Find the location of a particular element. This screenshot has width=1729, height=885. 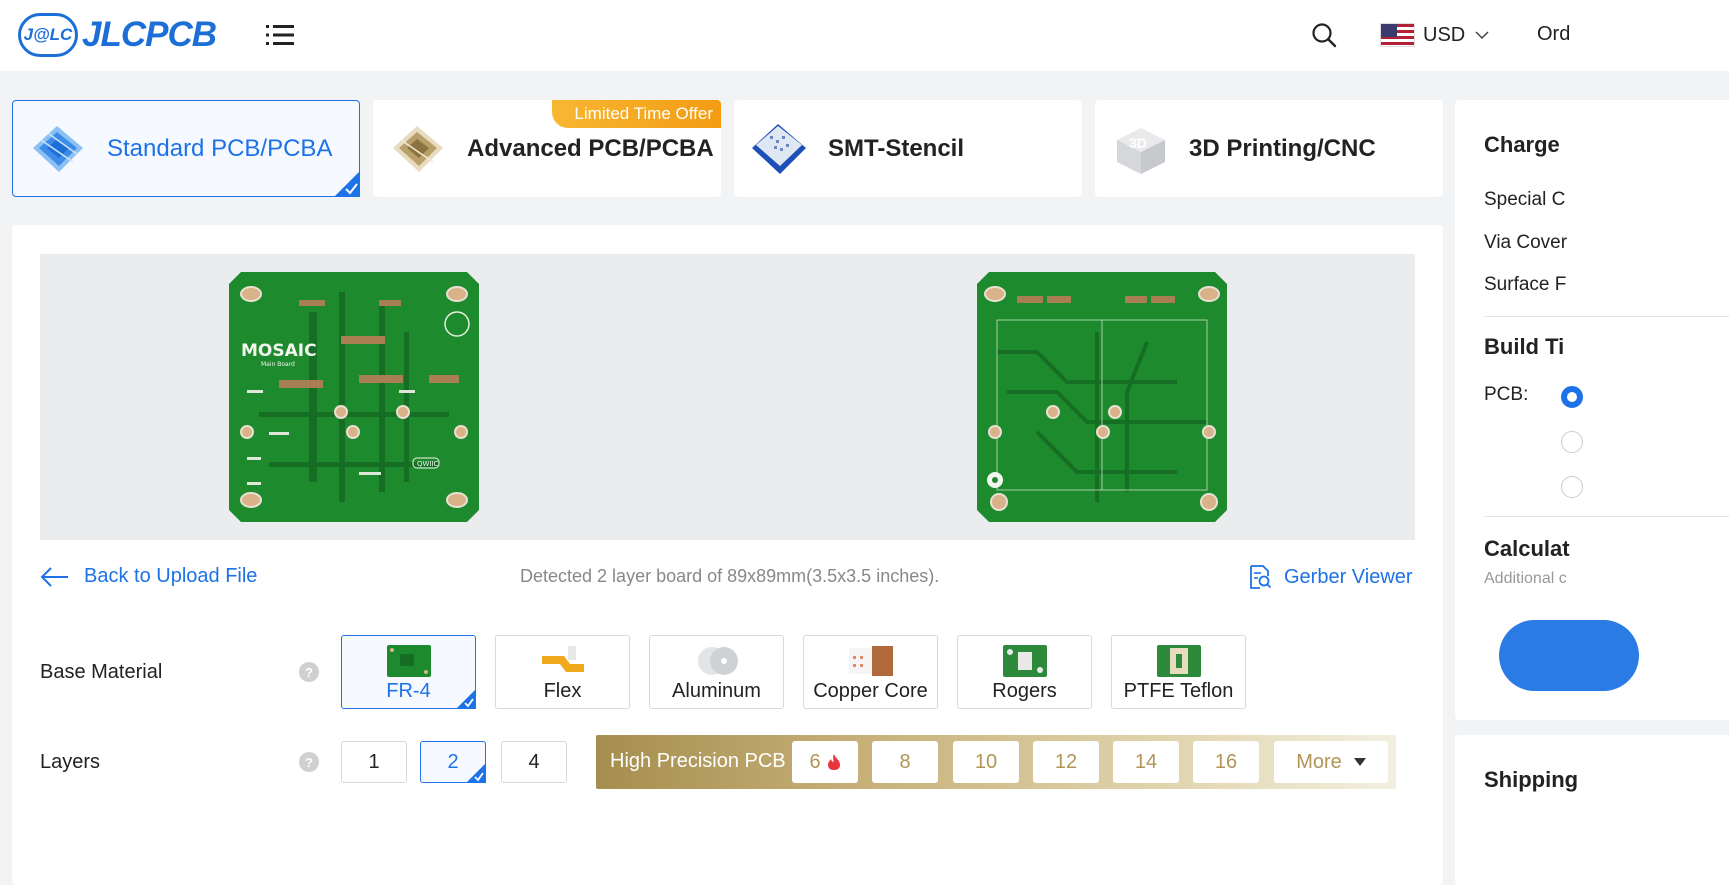

material-option-ptfe-teflon: PTFE Teflon is located at coordinates (1178, 672).